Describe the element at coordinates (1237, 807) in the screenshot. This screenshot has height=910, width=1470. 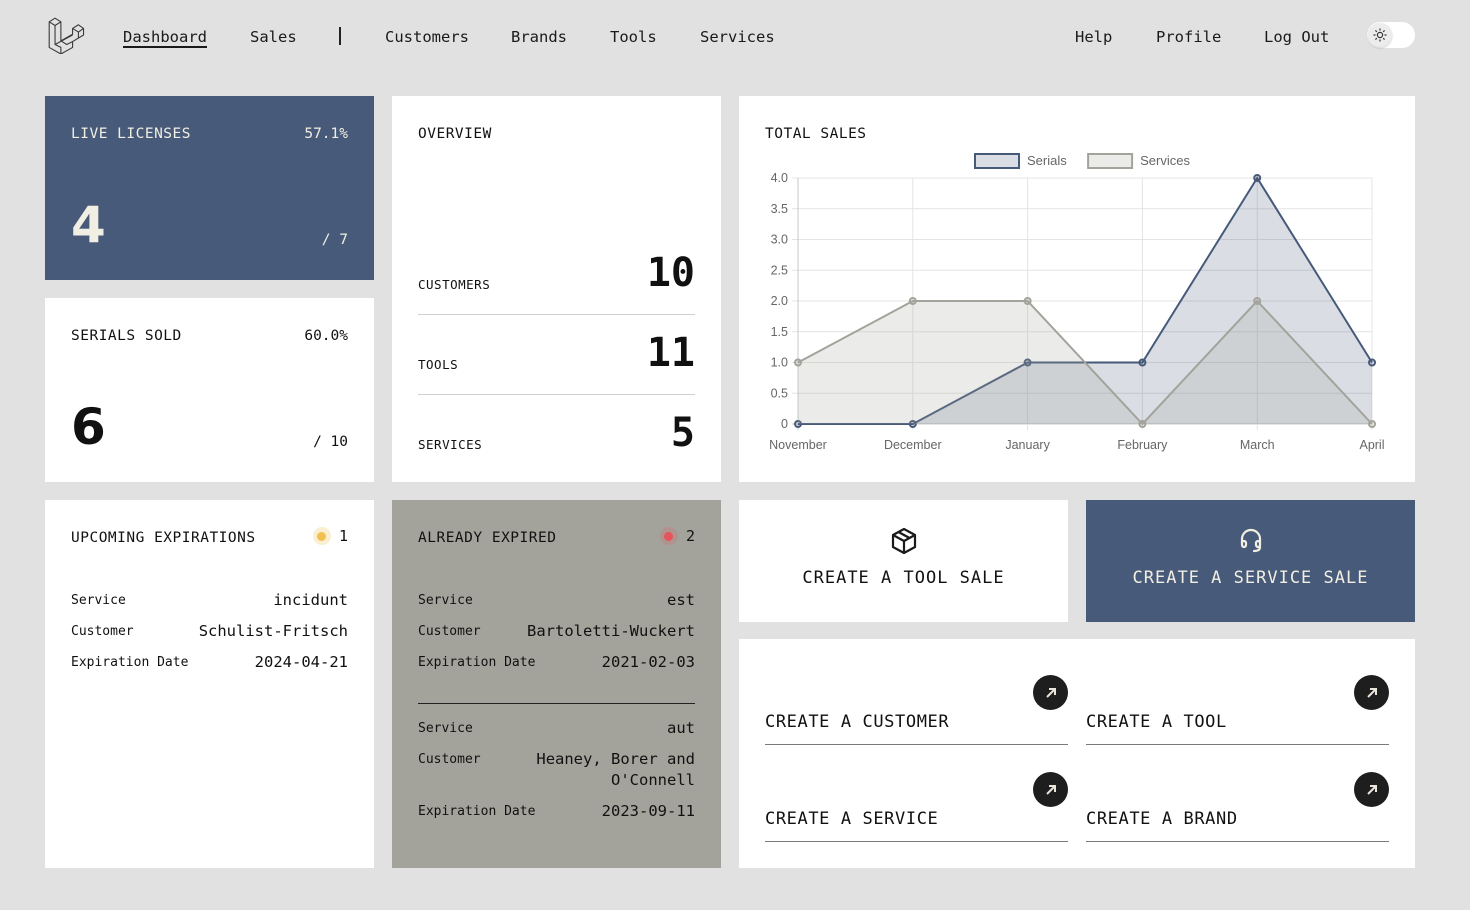
I see `create-brand-link: CREATE A BRAND` at that location.